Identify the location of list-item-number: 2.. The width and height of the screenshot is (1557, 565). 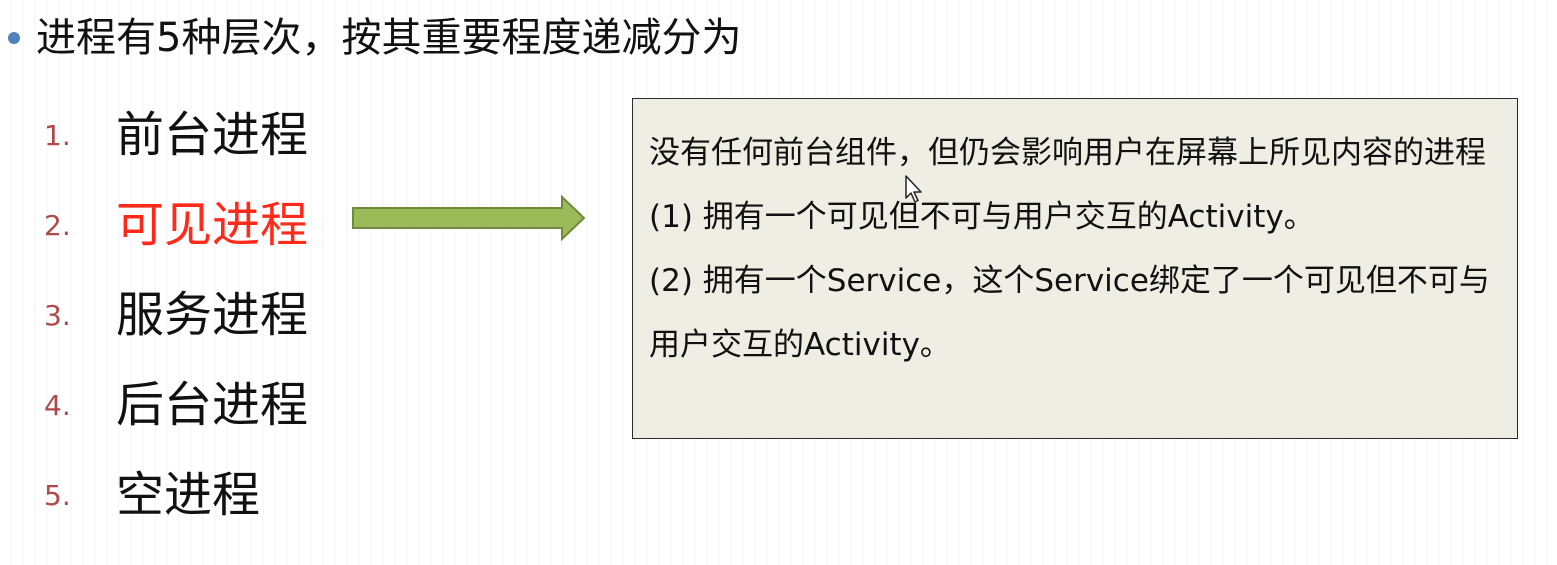
(57, 225).